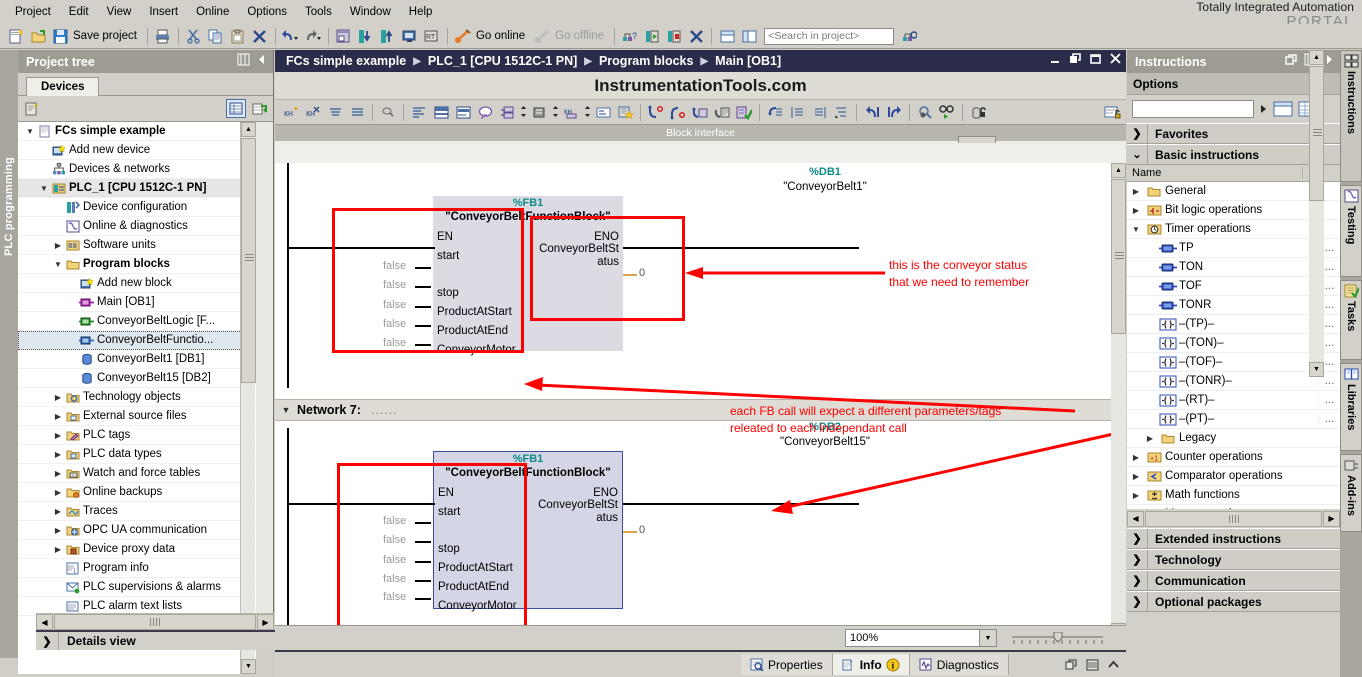 The image size is (1362, 677). Describe the element at coordinates (137, 549) in the screenshot. I see `tree-item-device-proxy-data: ▶ Device proxy data` at that location.